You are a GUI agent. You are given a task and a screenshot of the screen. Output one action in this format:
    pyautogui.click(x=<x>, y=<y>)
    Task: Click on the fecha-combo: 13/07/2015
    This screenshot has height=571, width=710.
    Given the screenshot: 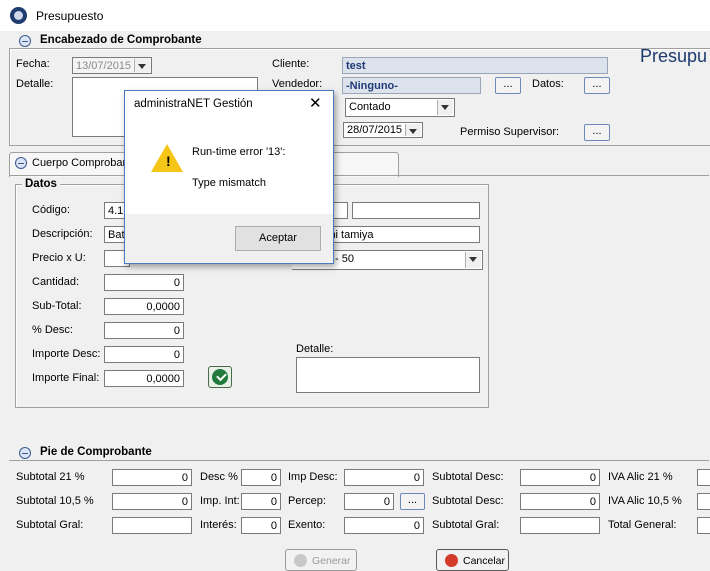 What is the action you would take?
    pyautogui.click(x=112, y=65)
    